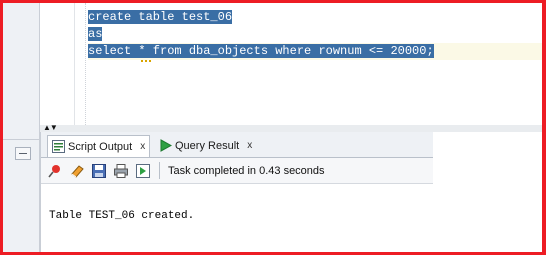  What do you see at coordinates (57, 64) in the screenshot?
I see `editor-gutter` at bounding box center [57, 64].